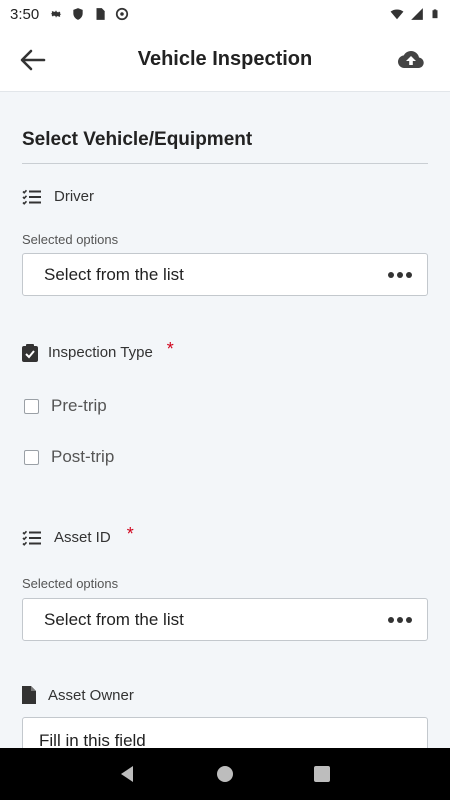 The width and height of the screenshot is (450, 800). What do you see at coordinates (82, 457) in the screenshot?
I see `post-trip-label: Post-trip` at bounding box center [82, 457].